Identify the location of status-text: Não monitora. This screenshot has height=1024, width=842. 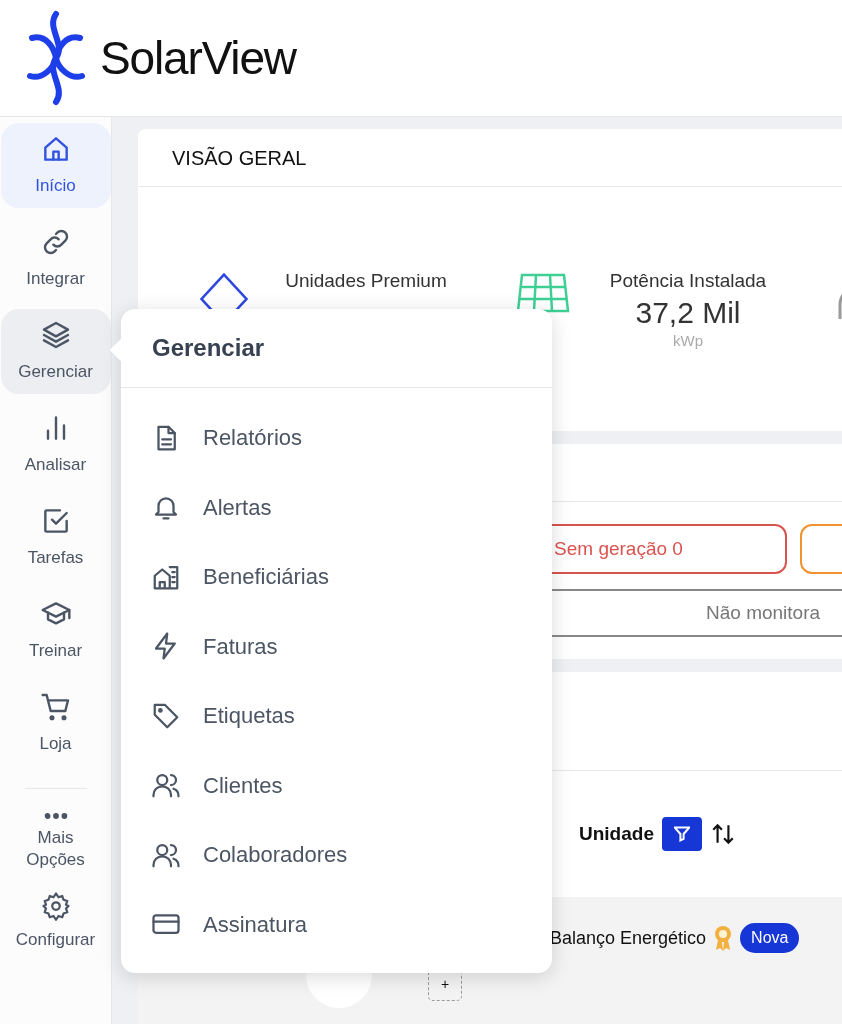
(763, 612).